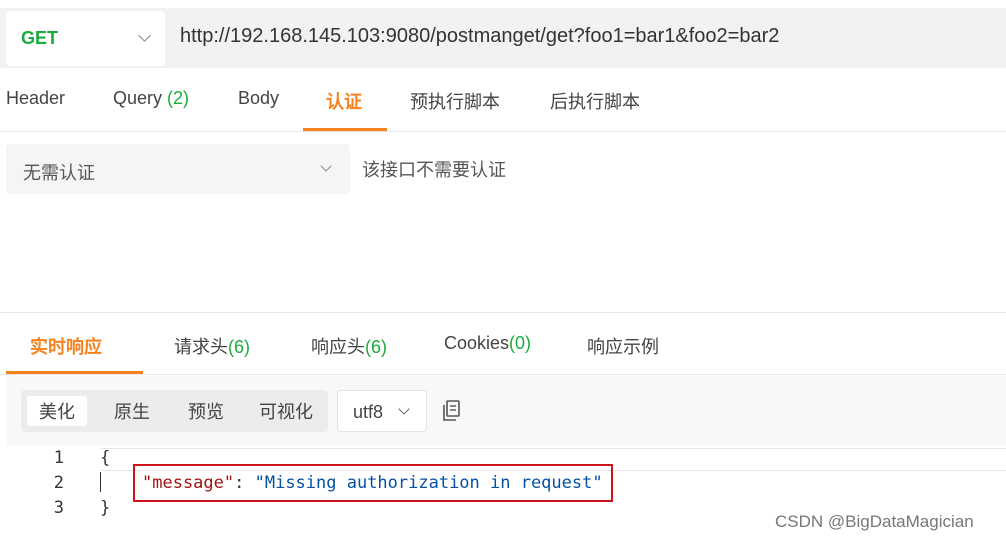 The width and height of the screenshot is (1006, 542). Describe the element at coordinates (345, 129) in the screenshot. I see `active-tab-indicator` at that location.